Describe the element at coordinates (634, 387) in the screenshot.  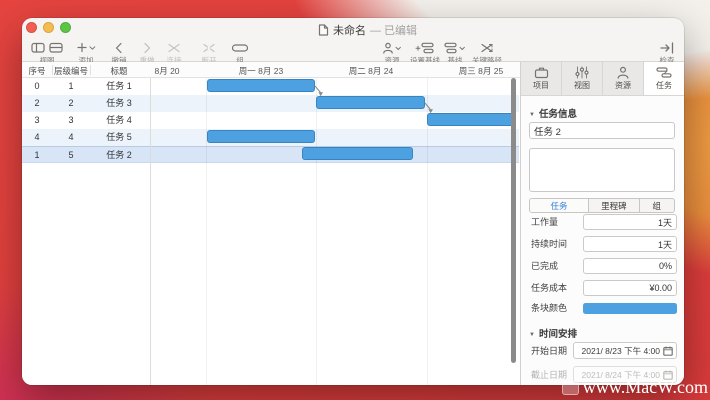
I see `watermark: www.MacW.com` at that location.